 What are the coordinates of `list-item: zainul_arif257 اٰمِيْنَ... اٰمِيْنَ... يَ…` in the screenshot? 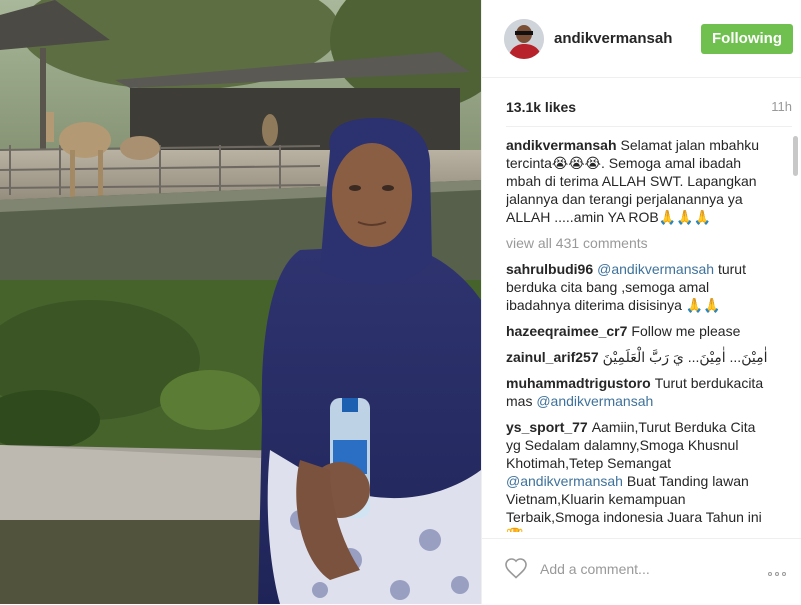 It's located at (640, 357).